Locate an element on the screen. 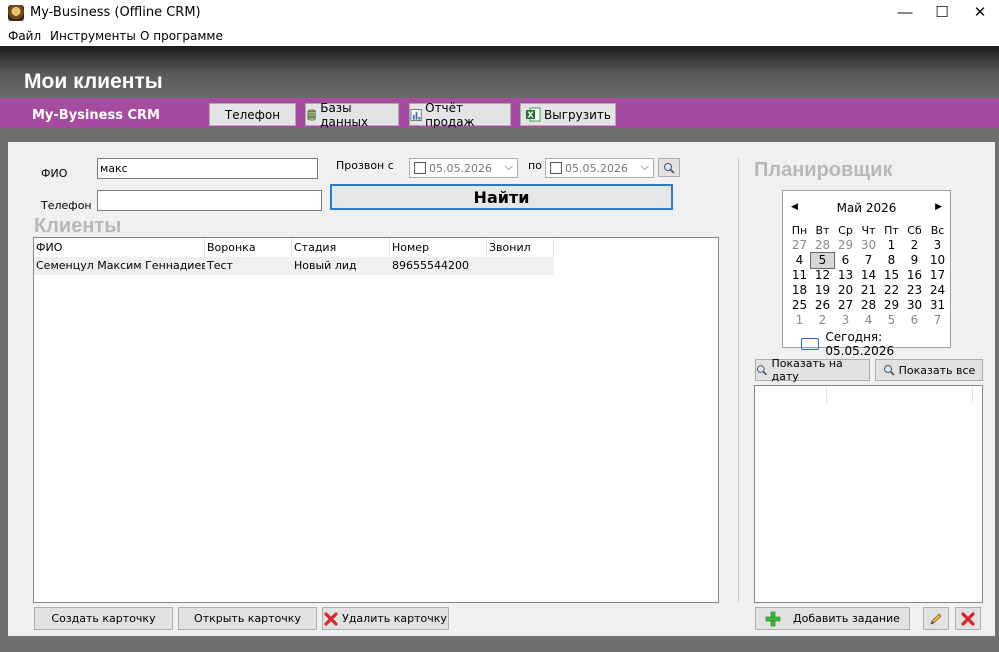  call-from-date-picker: 05.05.2026 ⌵ is located at coordinates (463, 168).